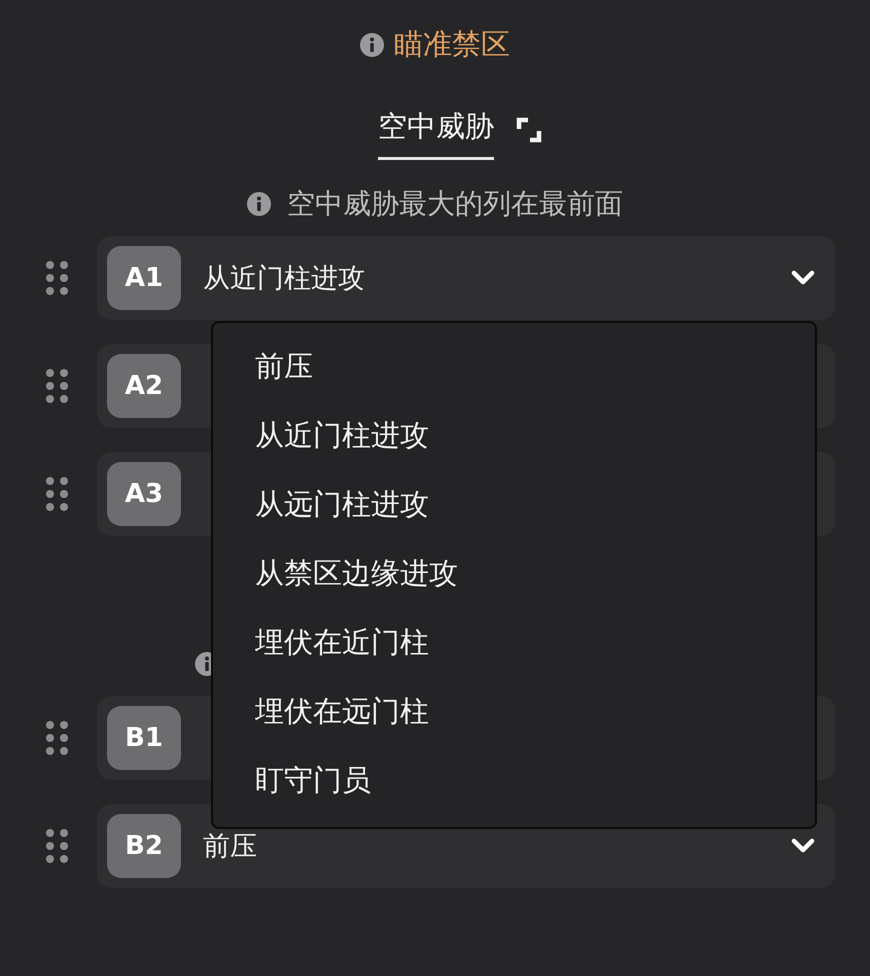 Image resolution: width=870 pixels, height=976 pixels. I want to click on position-badge: B2, so click(144, 846).